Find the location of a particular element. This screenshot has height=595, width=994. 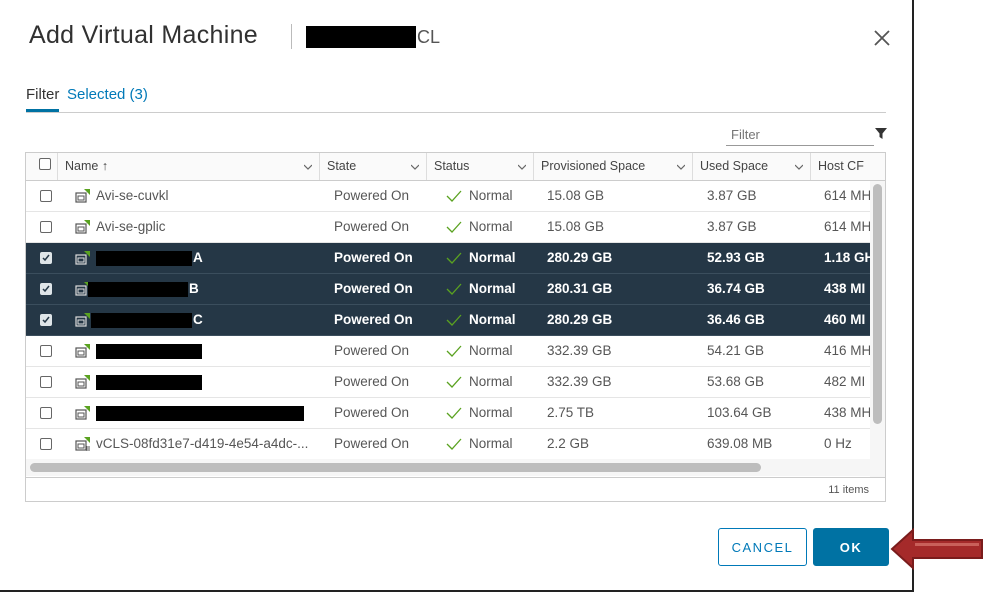

vm-name: B is located at coordinates (194, 289).